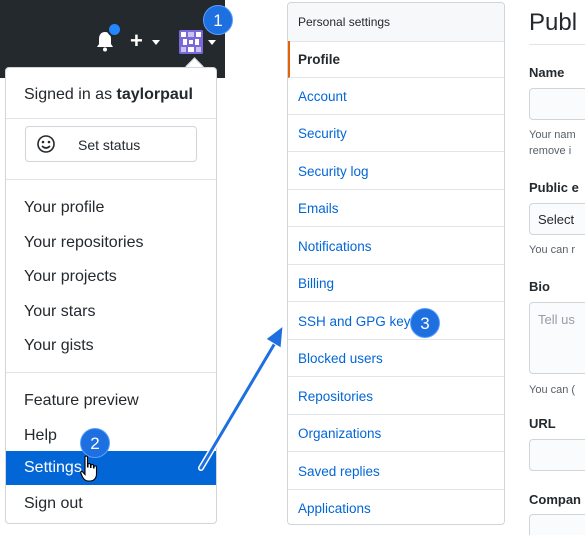 The image size is (585, 535). I want to click on annotation-arrow, so click(241, 397).